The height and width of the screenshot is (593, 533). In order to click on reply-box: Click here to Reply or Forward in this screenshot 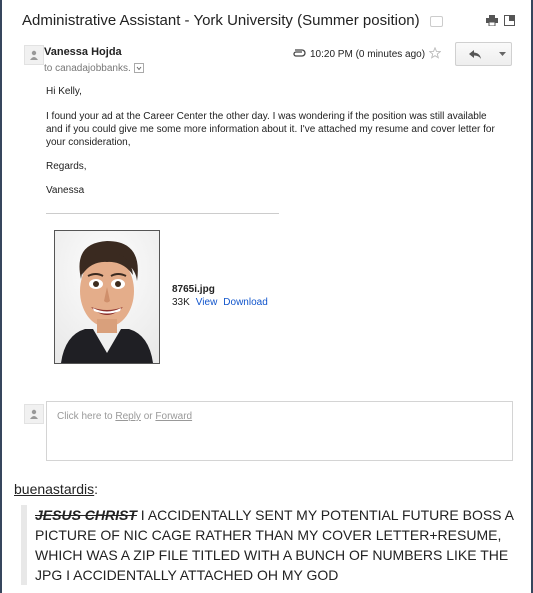, I will do `click(279, 431)`.